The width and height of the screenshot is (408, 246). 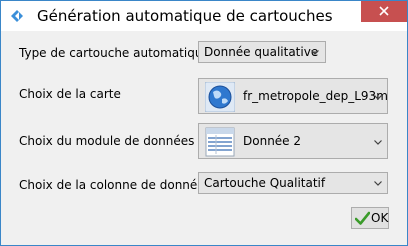 I want to click on close-button, so click(x=384, y=11).